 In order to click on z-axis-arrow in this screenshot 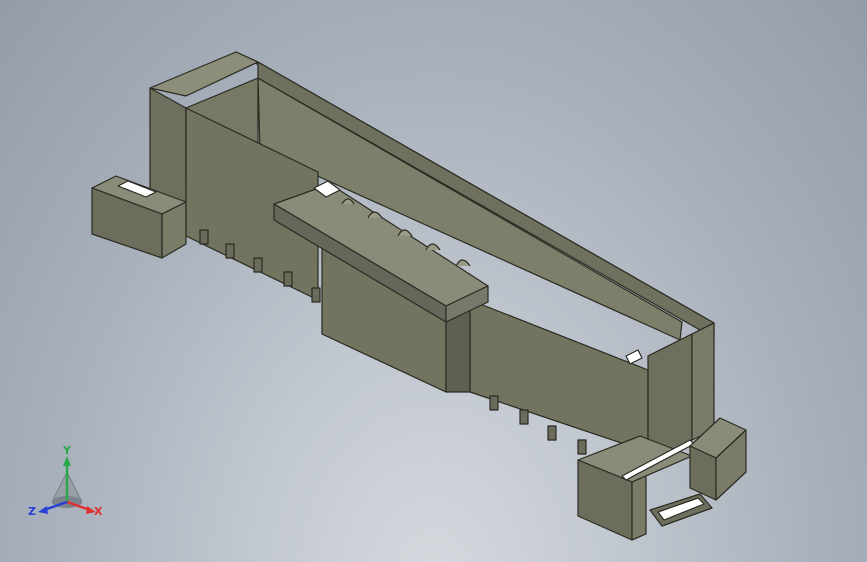, I will do `click(43, 510)`.